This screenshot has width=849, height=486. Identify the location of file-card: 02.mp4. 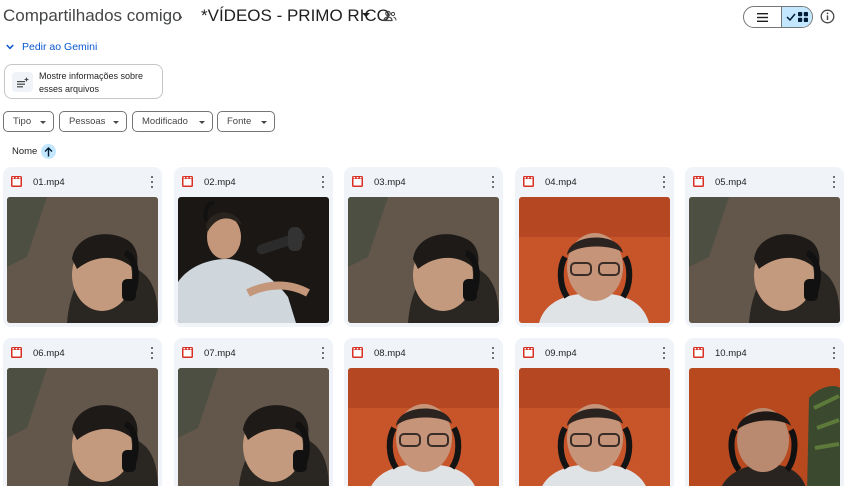
(253, 247).